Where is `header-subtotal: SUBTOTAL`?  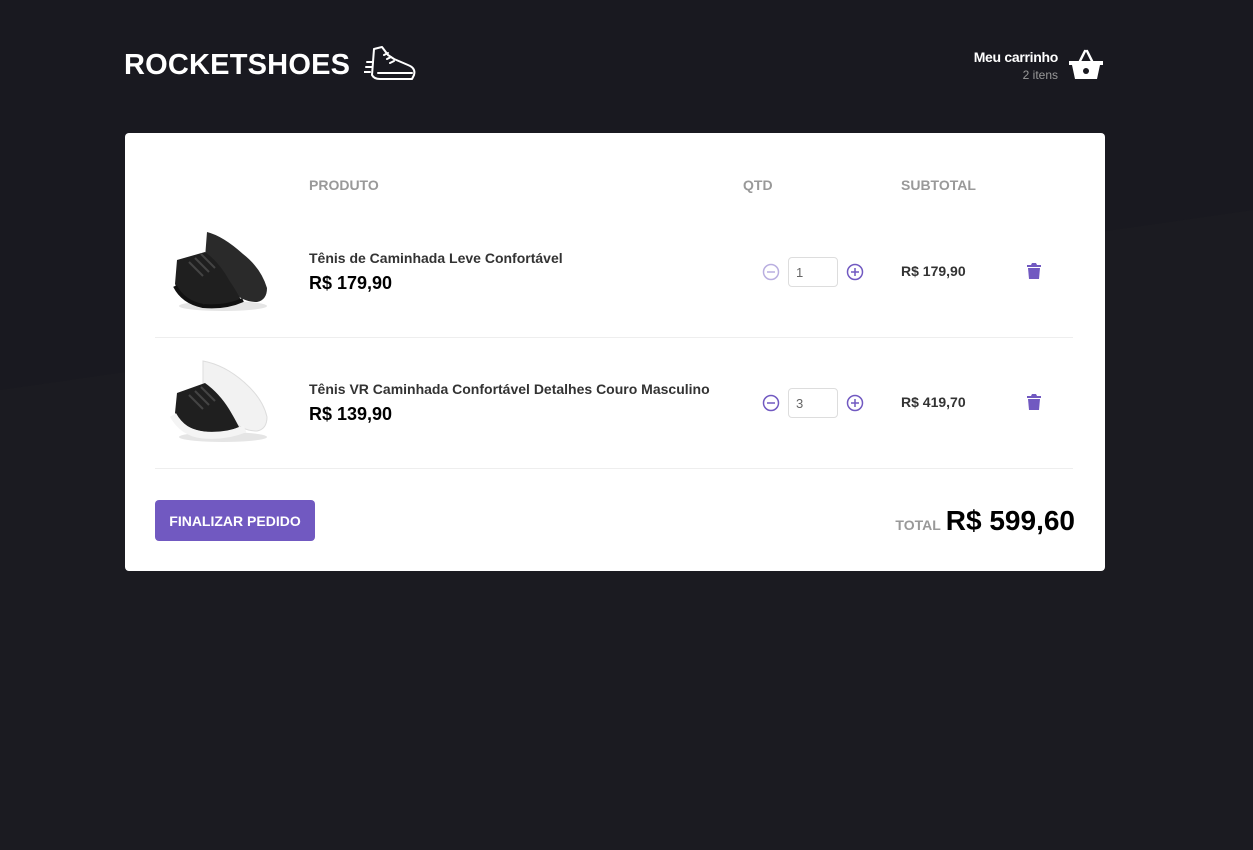
header-subtotal: SUBTOTAL is located at coordinates (938, 185).